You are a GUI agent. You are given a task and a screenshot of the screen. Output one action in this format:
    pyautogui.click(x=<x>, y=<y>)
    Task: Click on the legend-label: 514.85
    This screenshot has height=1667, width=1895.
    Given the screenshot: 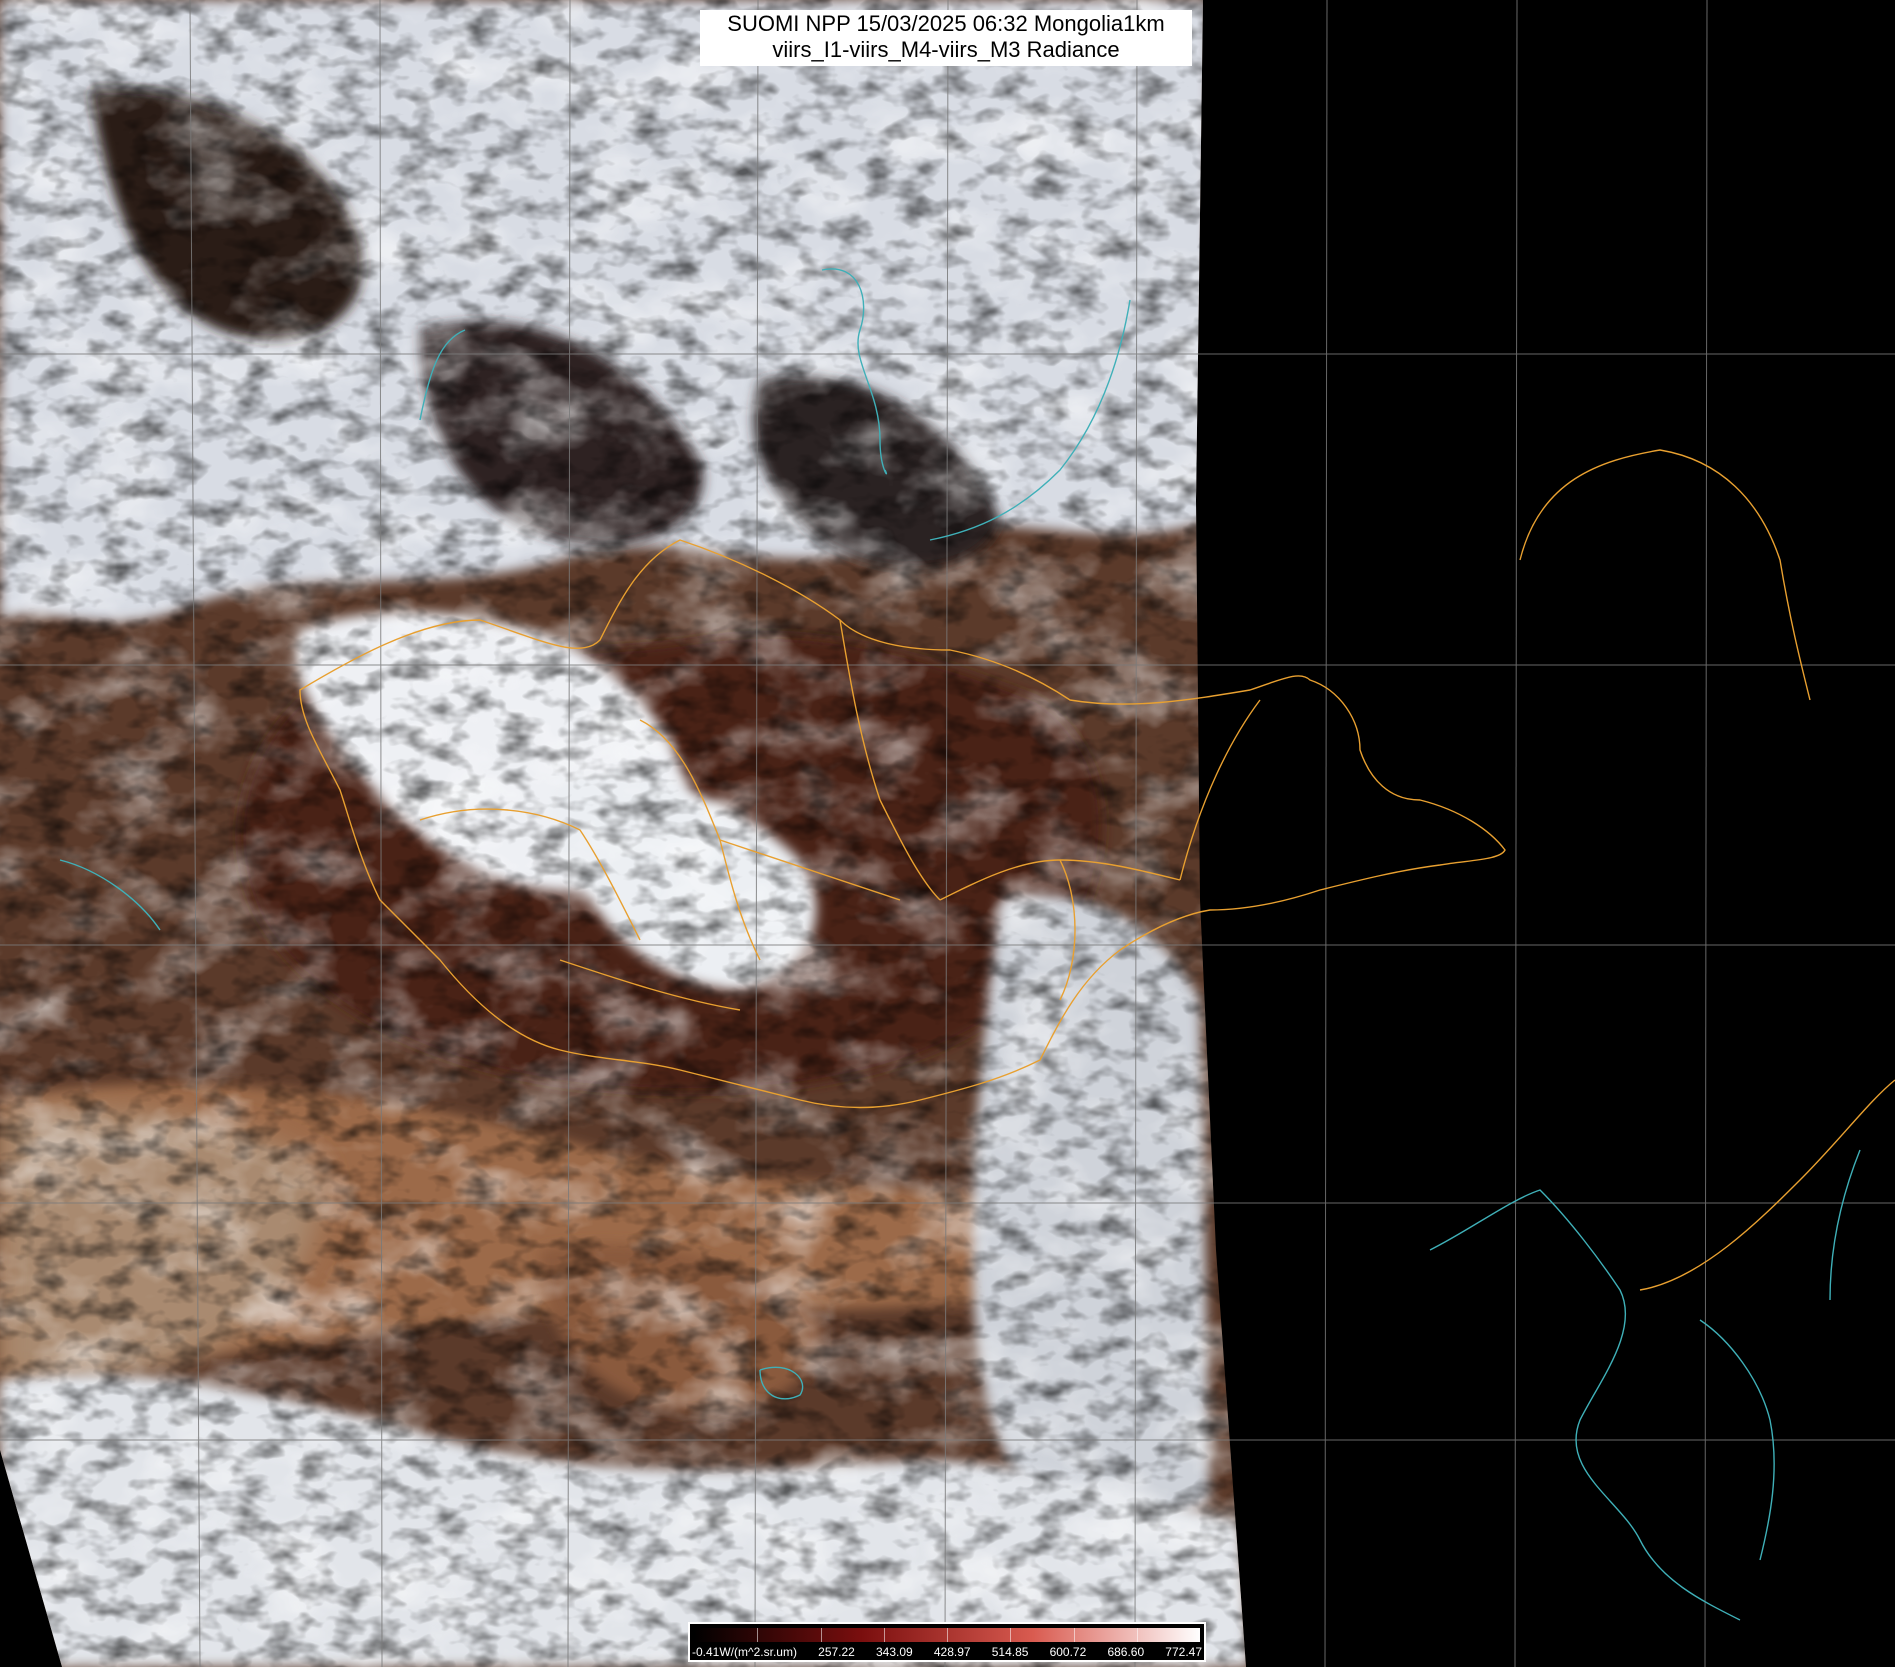 What is the action you would take?
    pyautogui.click(x=1010, y=1652)
    